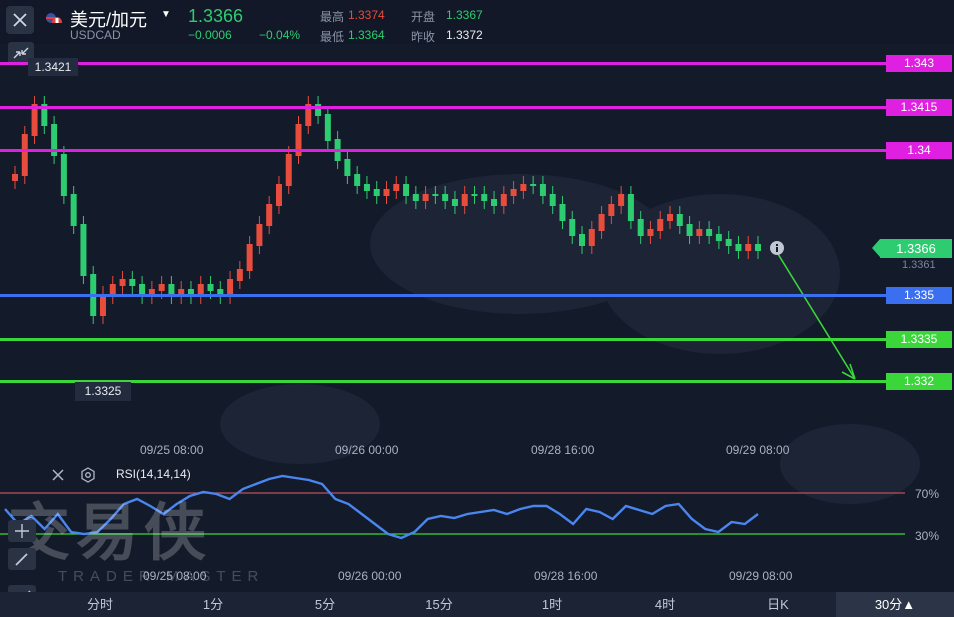 This screenshot has height=617, width=954. Describe the element at coordinates (88, 475) in the screenshot. I see `indicator-settings-icon` at that location.